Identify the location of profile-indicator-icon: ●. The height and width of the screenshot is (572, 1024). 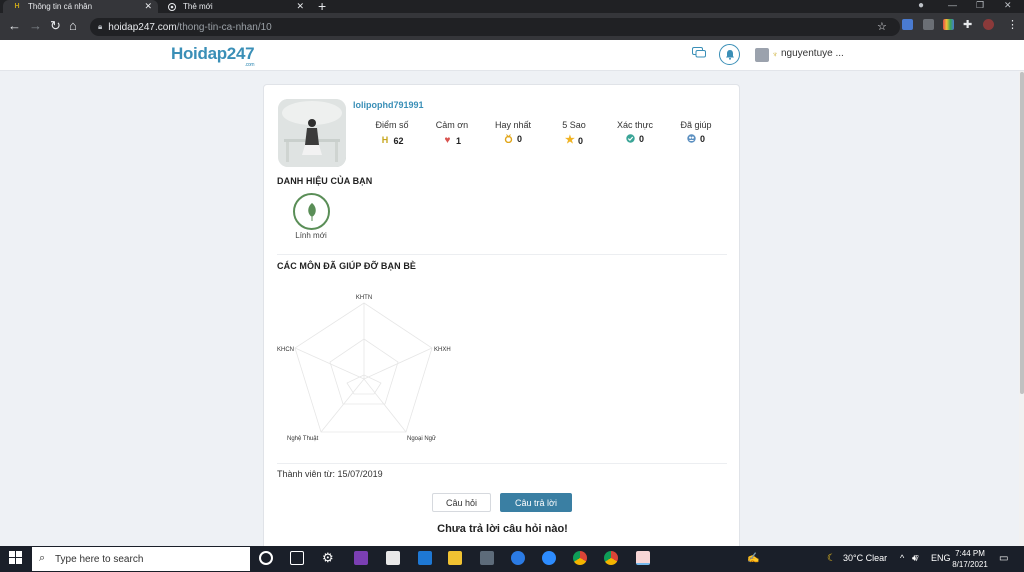
(921, 5).